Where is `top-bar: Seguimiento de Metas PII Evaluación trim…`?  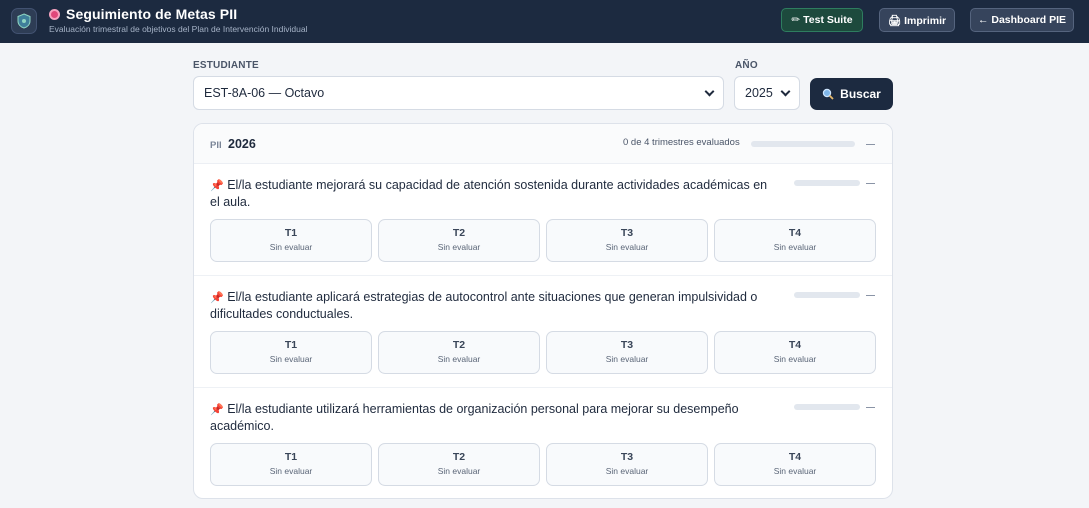
top-bar: Seguimiento de Metas PII Evaluación trim… is located at coordinates (544, 21).